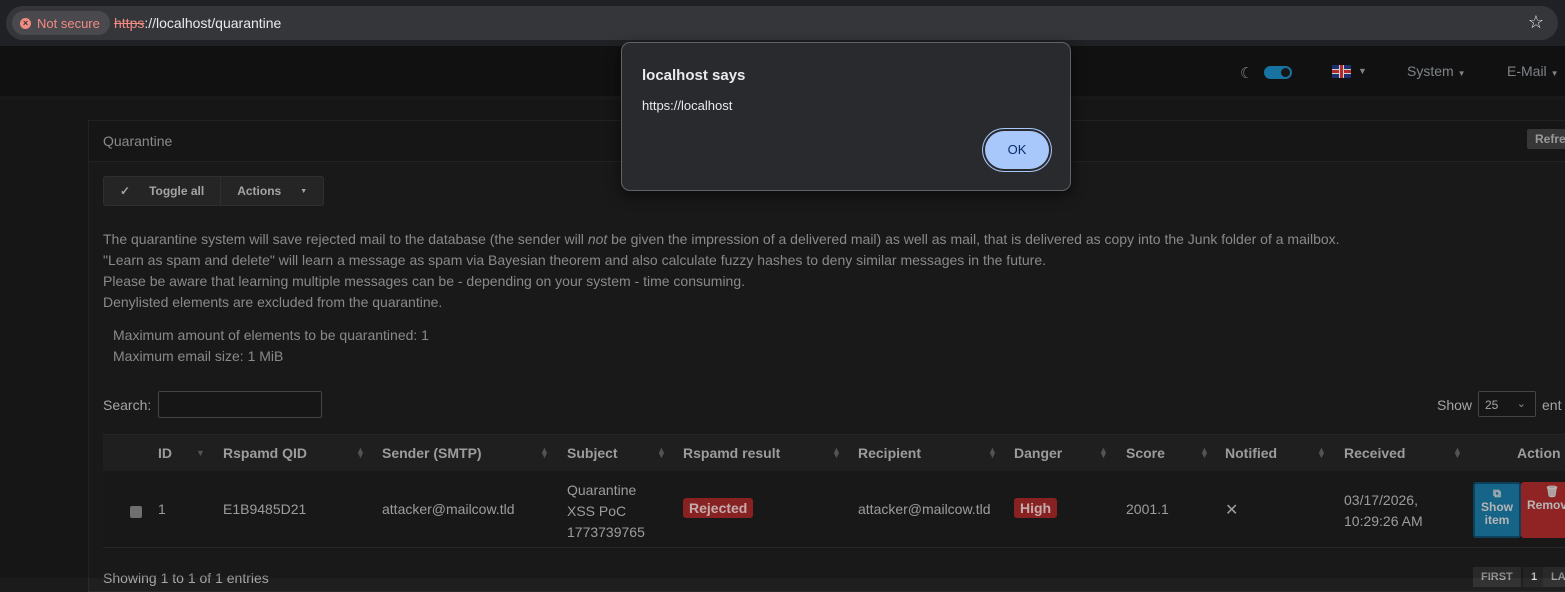 Image resolution: width=1565 pixels, height=592 pixels. I want to click on warning-icon: ×, so click(25, 23).